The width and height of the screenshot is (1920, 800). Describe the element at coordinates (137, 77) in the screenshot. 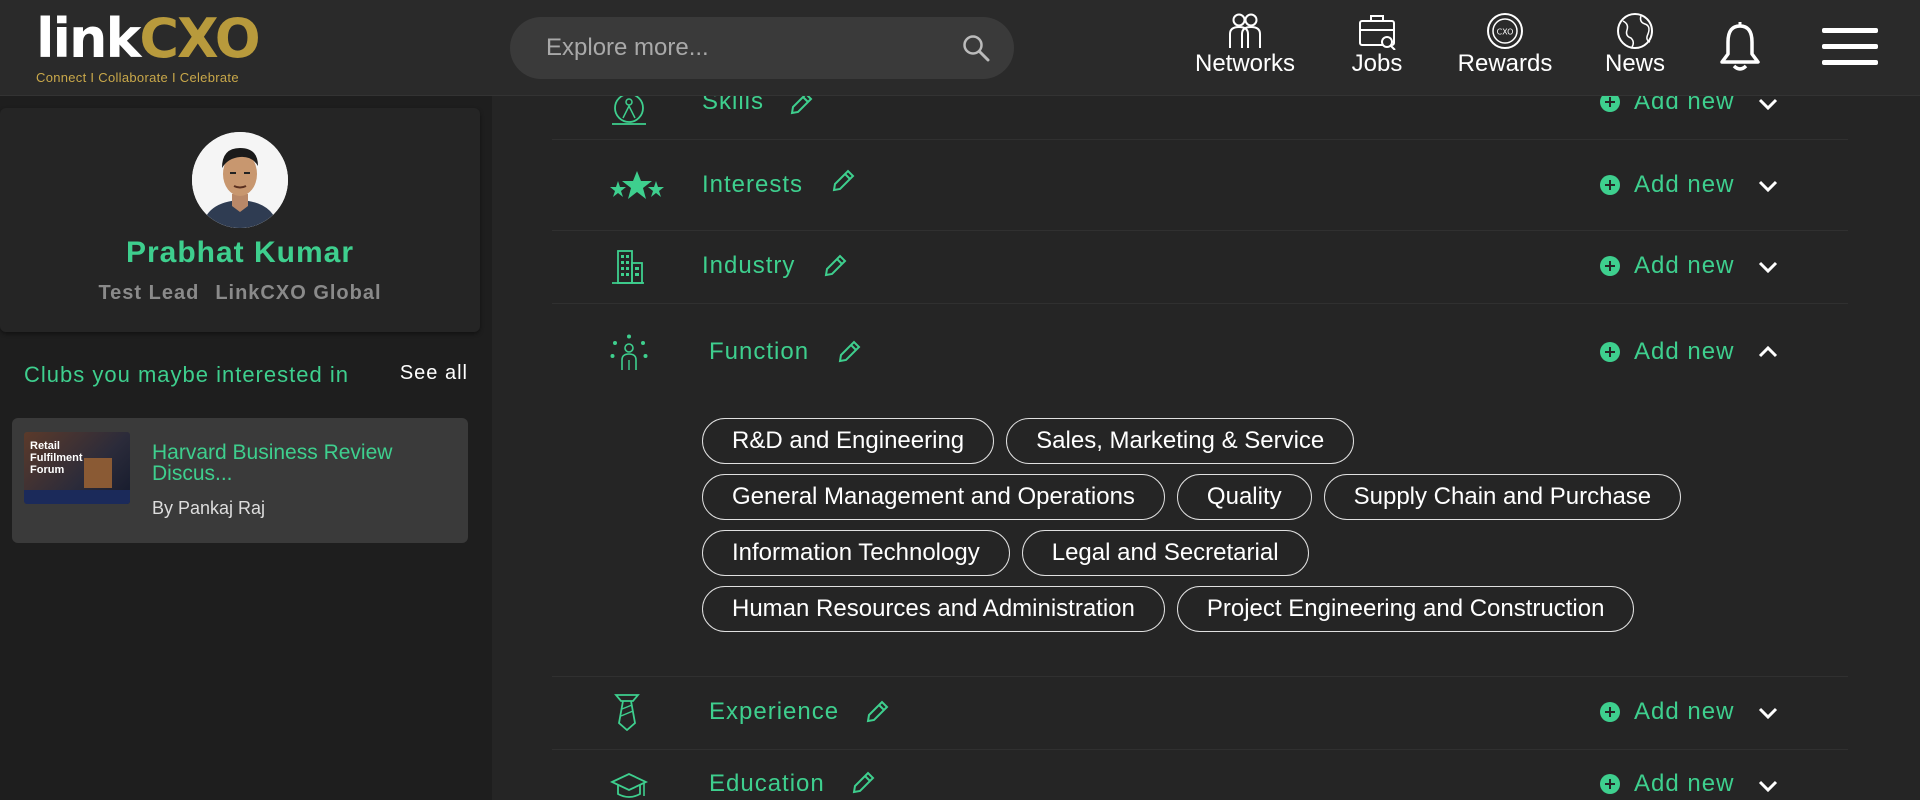

I see `logo-tagline: Connect I Collaborate I Celebrate` at that location.